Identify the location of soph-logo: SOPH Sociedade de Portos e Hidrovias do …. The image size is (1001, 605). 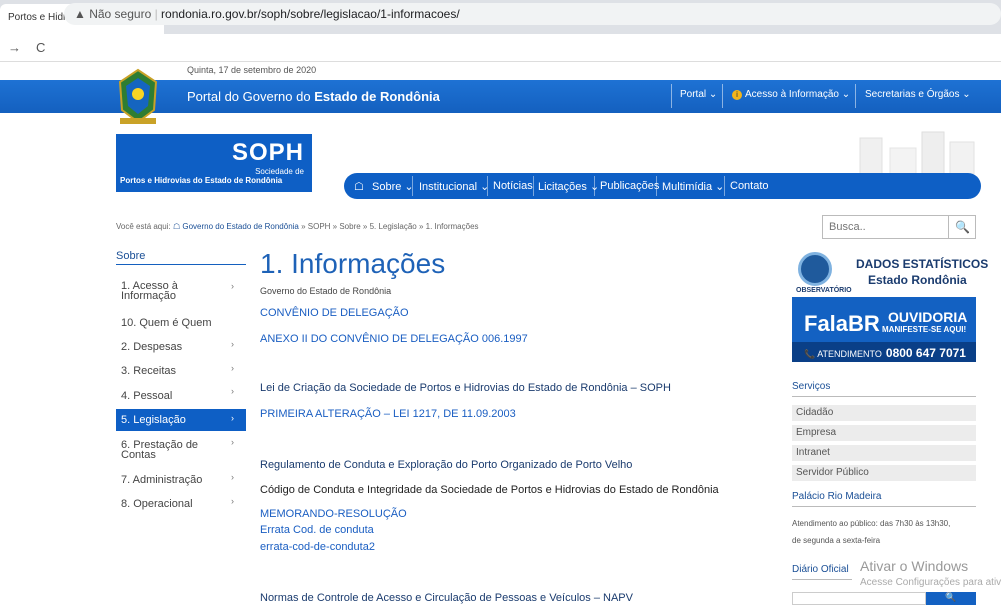
(214, 163).